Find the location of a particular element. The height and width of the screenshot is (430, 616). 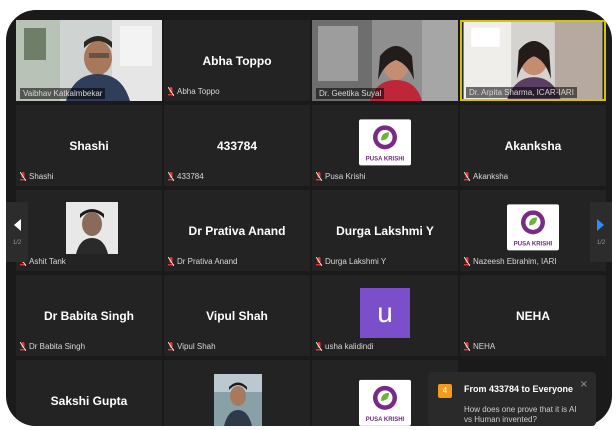

participant-name: Dr. Arpita Sharma, ICAR-IARI is located at coordinates (521, 92).